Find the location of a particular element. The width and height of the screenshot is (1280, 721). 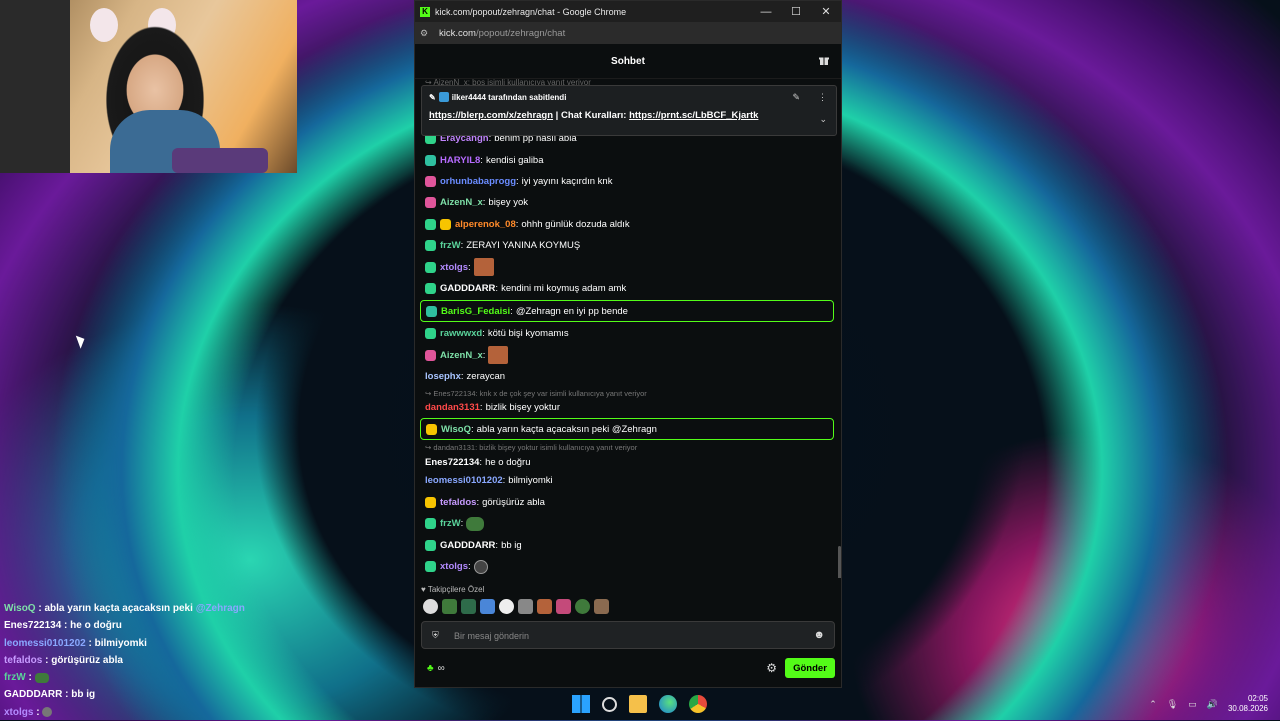

unpin-icon: ✎ is located at coordinates (796, 97).